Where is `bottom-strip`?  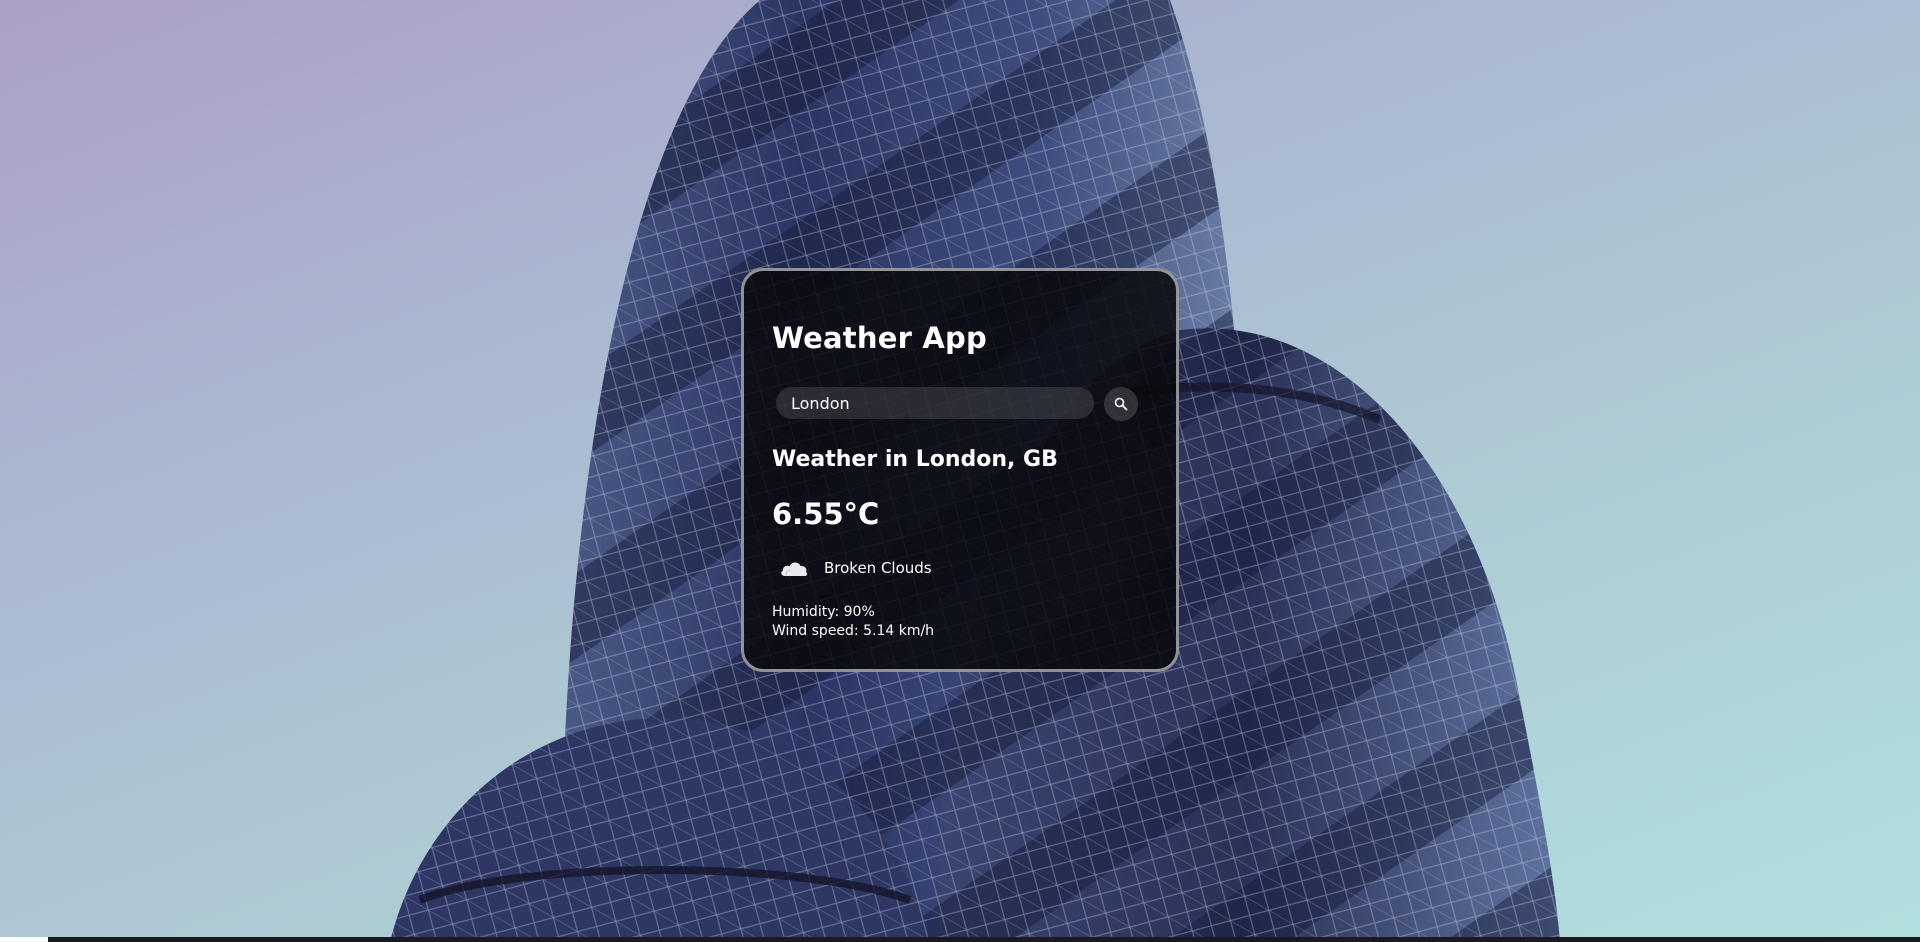 bottom-strip is located at coordinates (960, 939).